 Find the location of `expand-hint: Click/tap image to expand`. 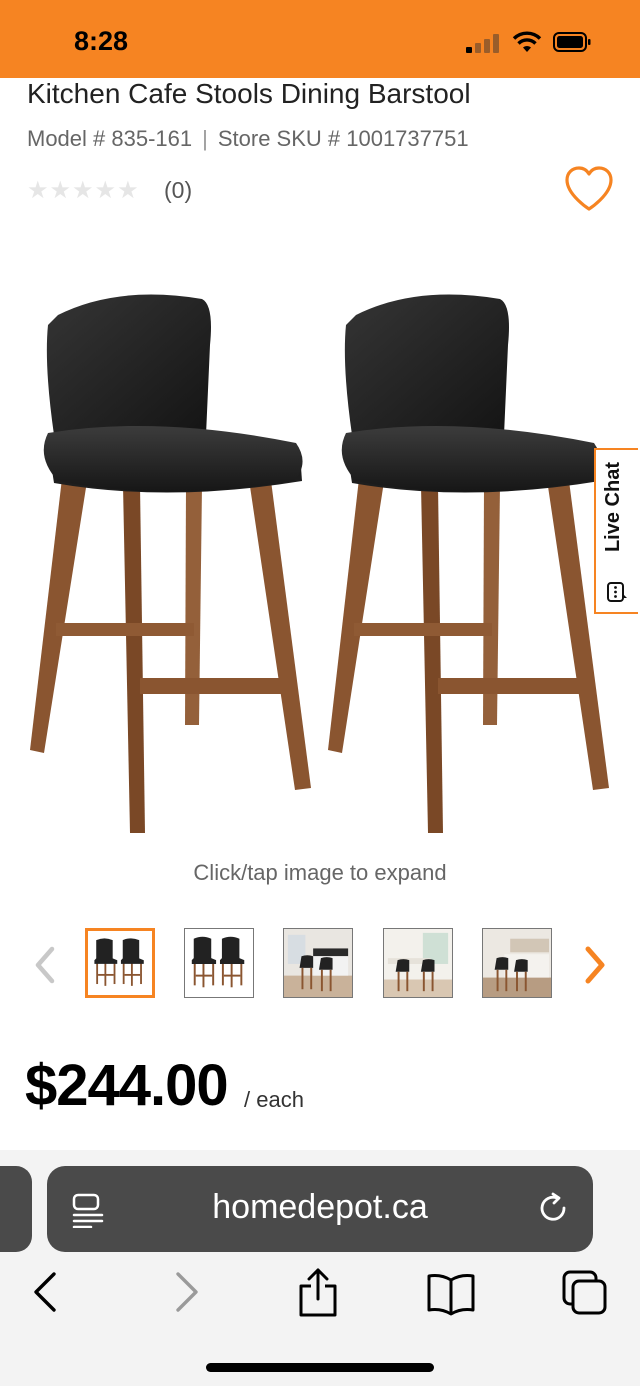

expand-hint: Click/tap image to expand is located at coordinates (320, 872).